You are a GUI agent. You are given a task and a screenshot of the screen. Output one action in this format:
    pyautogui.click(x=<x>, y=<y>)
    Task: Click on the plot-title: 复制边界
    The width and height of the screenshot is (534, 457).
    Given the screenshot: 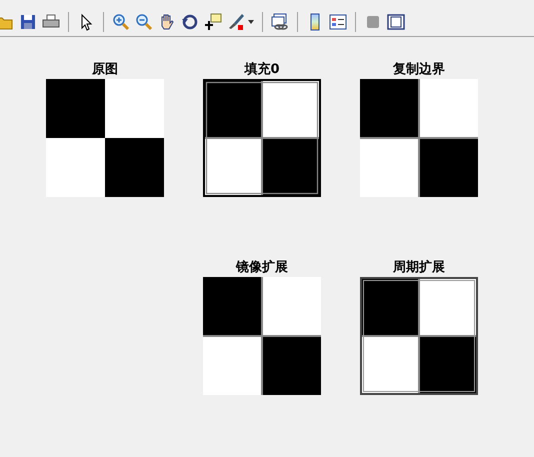 What is the action you would take?
    pyautogui.click(x=419, y=69)
    